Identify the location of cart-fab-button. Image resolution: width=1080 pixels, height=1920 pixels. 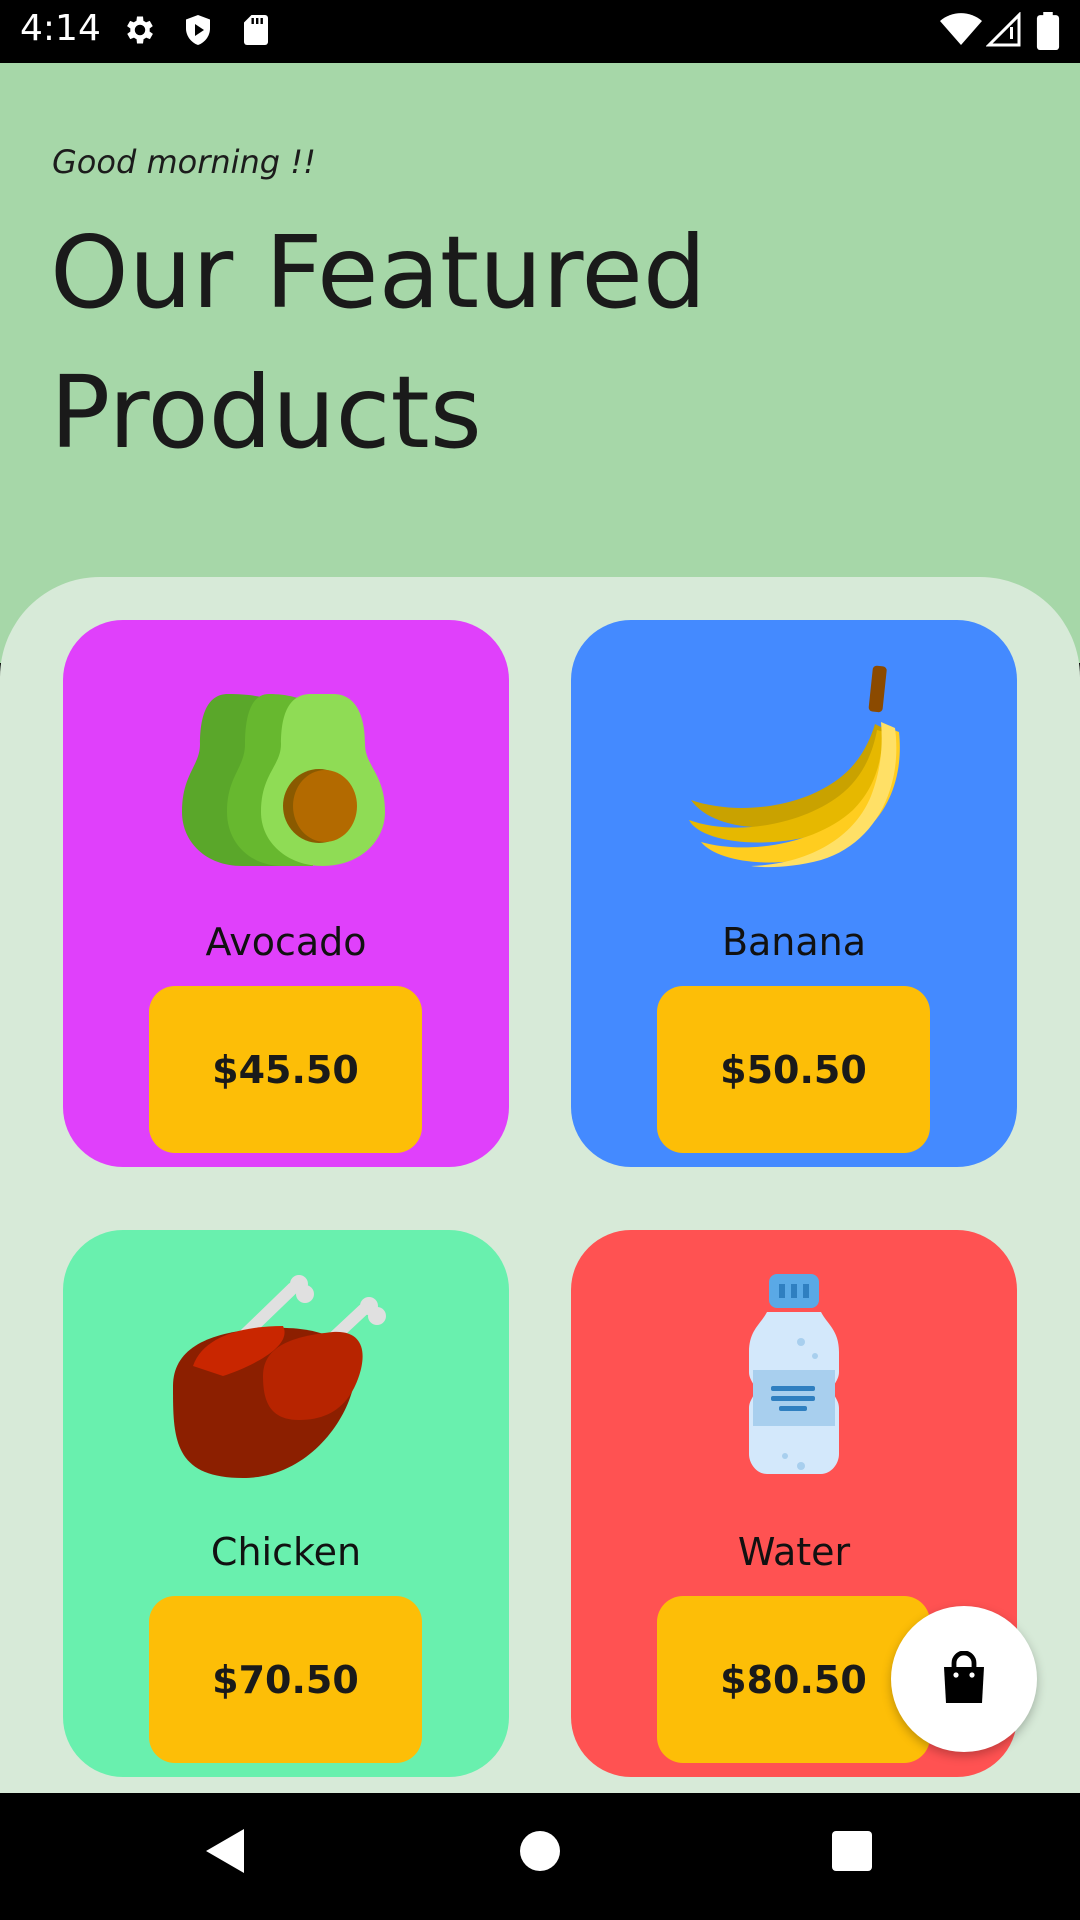
(964, 1679).